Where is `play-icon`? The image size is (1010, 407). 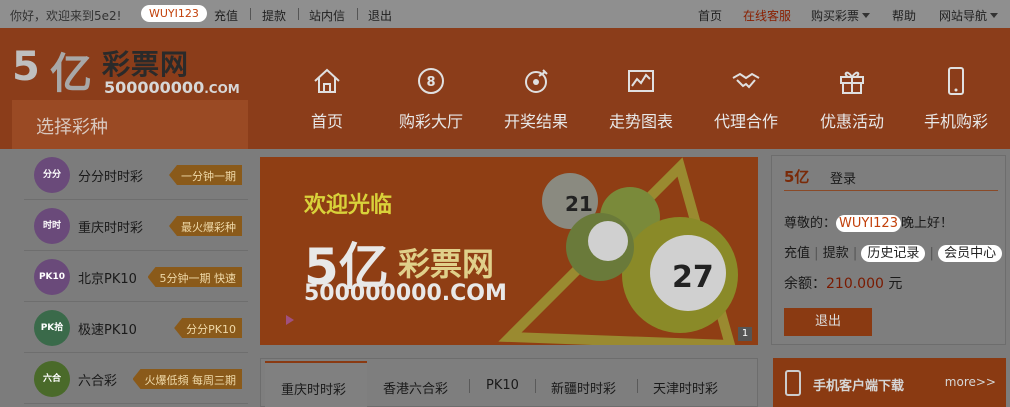
play-icon is located at coordinates (290, 320).